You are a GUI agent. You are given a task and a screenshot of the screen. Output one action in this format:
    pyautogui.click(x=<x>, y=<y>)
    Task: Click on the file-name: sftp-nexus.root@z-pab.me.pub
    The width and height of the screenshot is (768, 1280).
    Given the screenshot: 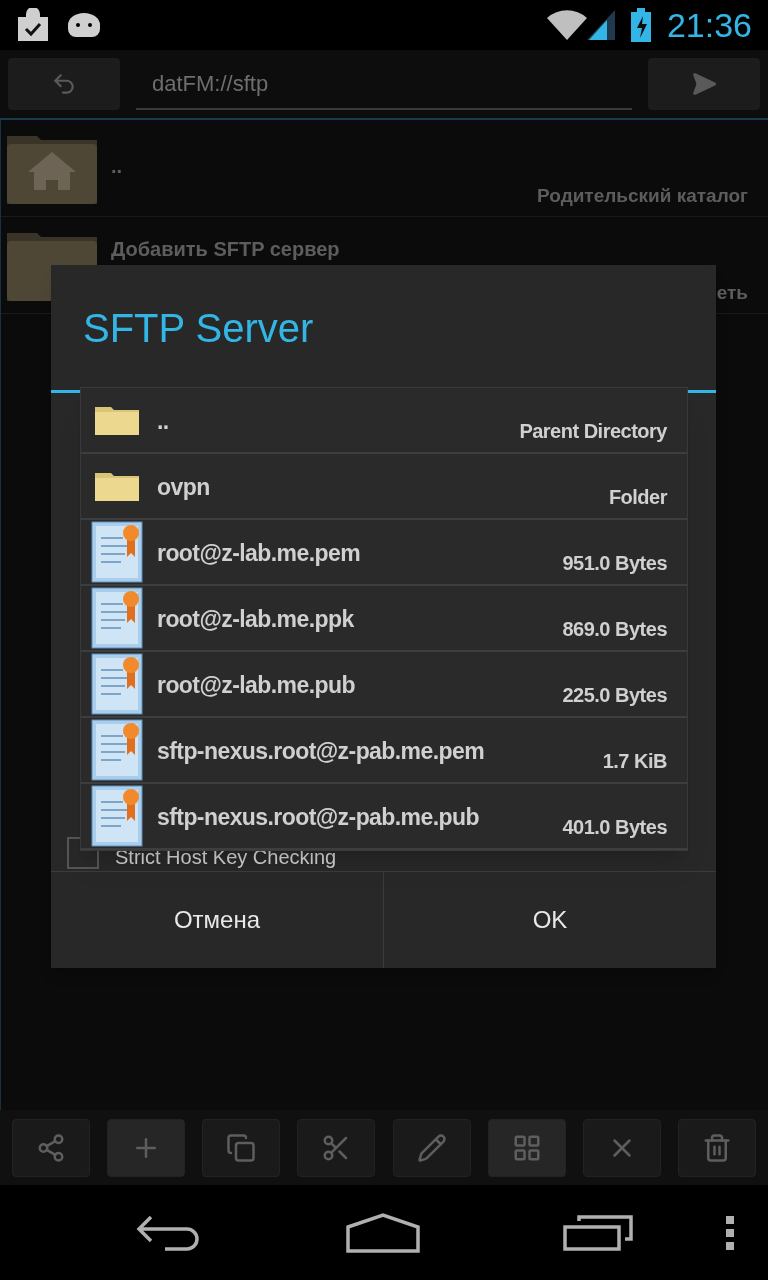 What is the action you would take?
    pyautogui.click(x=318, y=817)
    